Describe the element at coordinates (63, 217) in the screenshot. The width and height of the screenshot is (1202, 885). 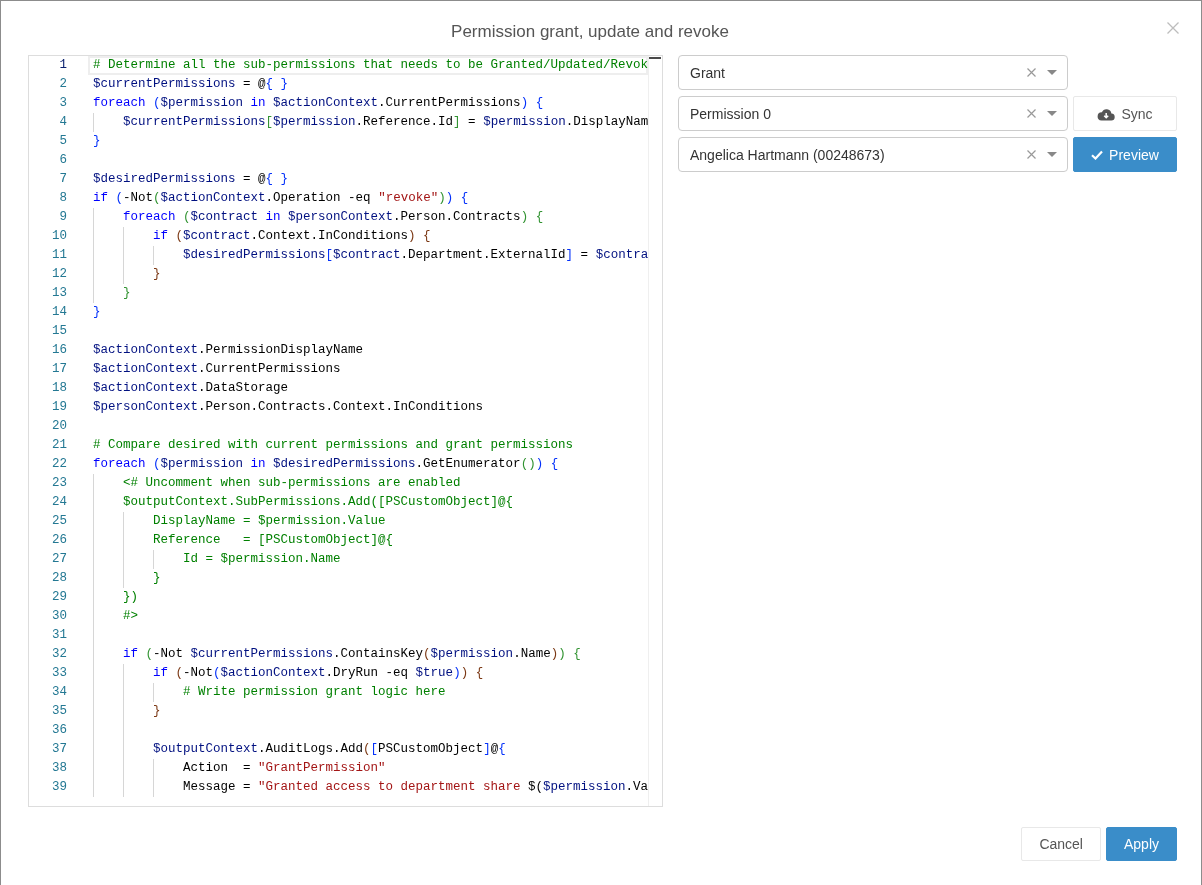
I see `line-number: 9` at that location.